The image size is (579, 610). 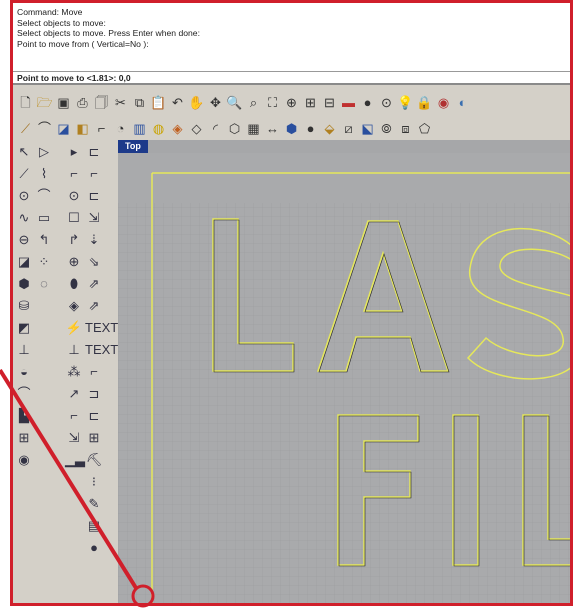 I want to click on line-icon: ⟋, so click(x=24, y=174).